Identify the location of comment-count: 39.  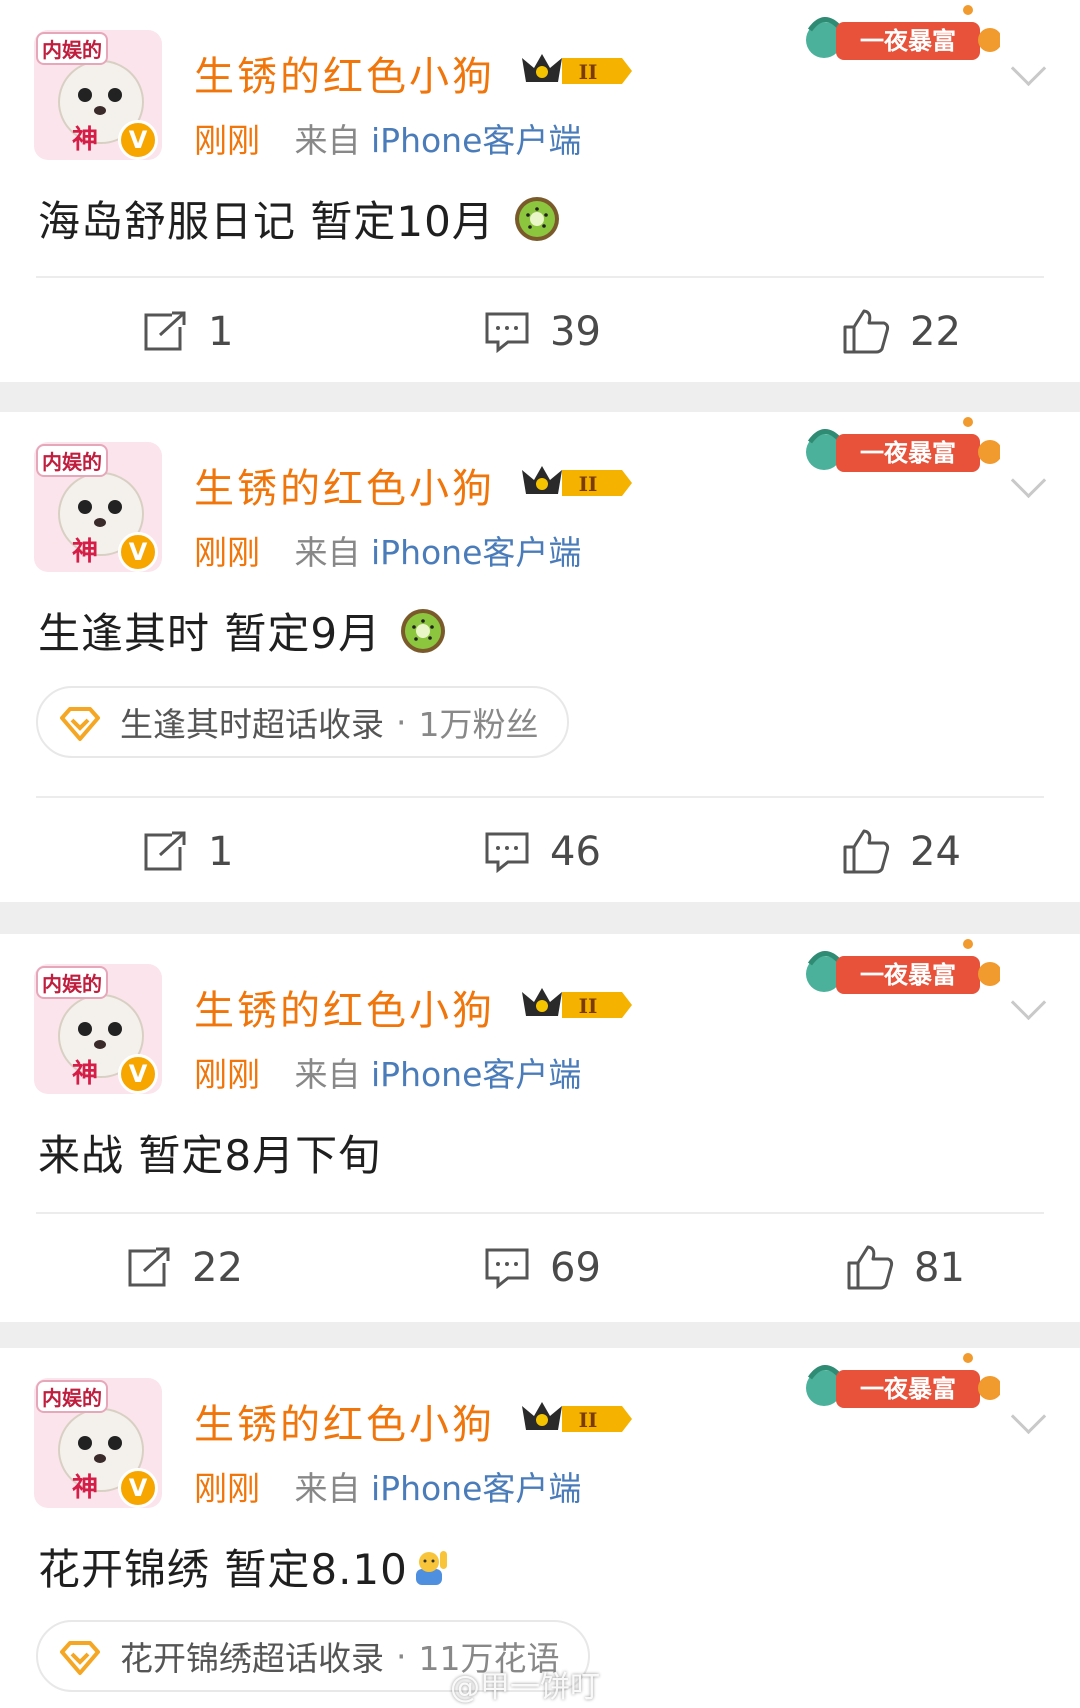
(575, 332).